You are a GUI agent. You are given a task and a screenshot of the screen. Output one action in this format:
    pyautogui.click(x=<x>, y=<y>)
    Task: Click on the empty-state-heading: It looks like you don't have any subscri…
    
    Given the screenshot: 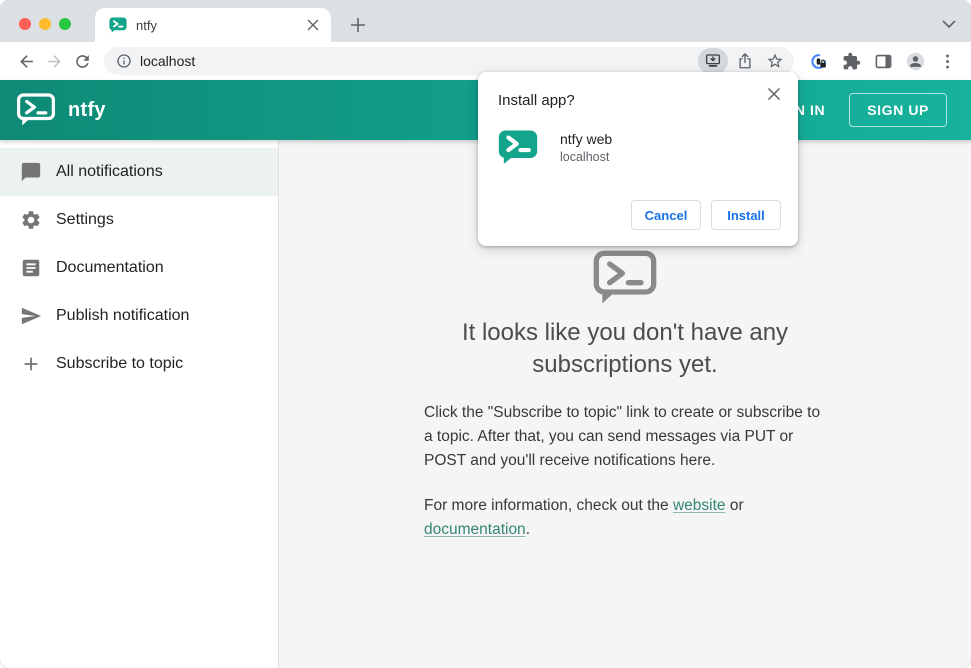 What is the action you would take?
    pyautogui.click(x=625, y=348)
    